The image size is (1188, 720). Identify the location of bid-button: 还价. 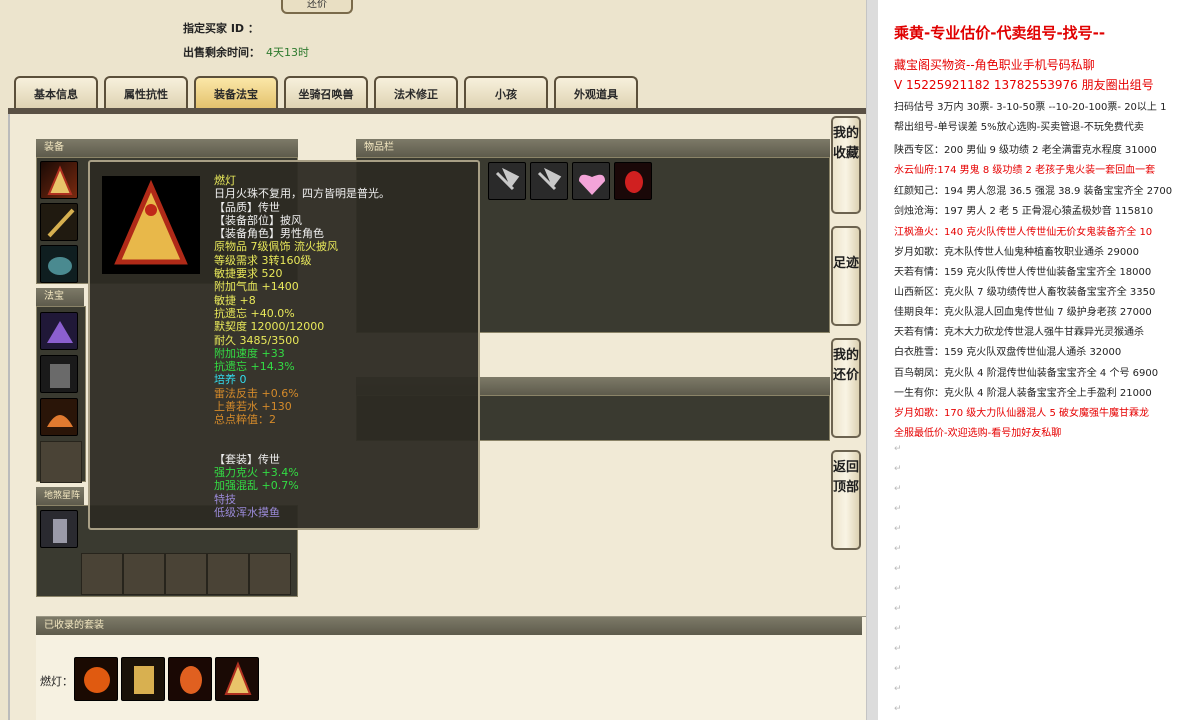
(317, 7).